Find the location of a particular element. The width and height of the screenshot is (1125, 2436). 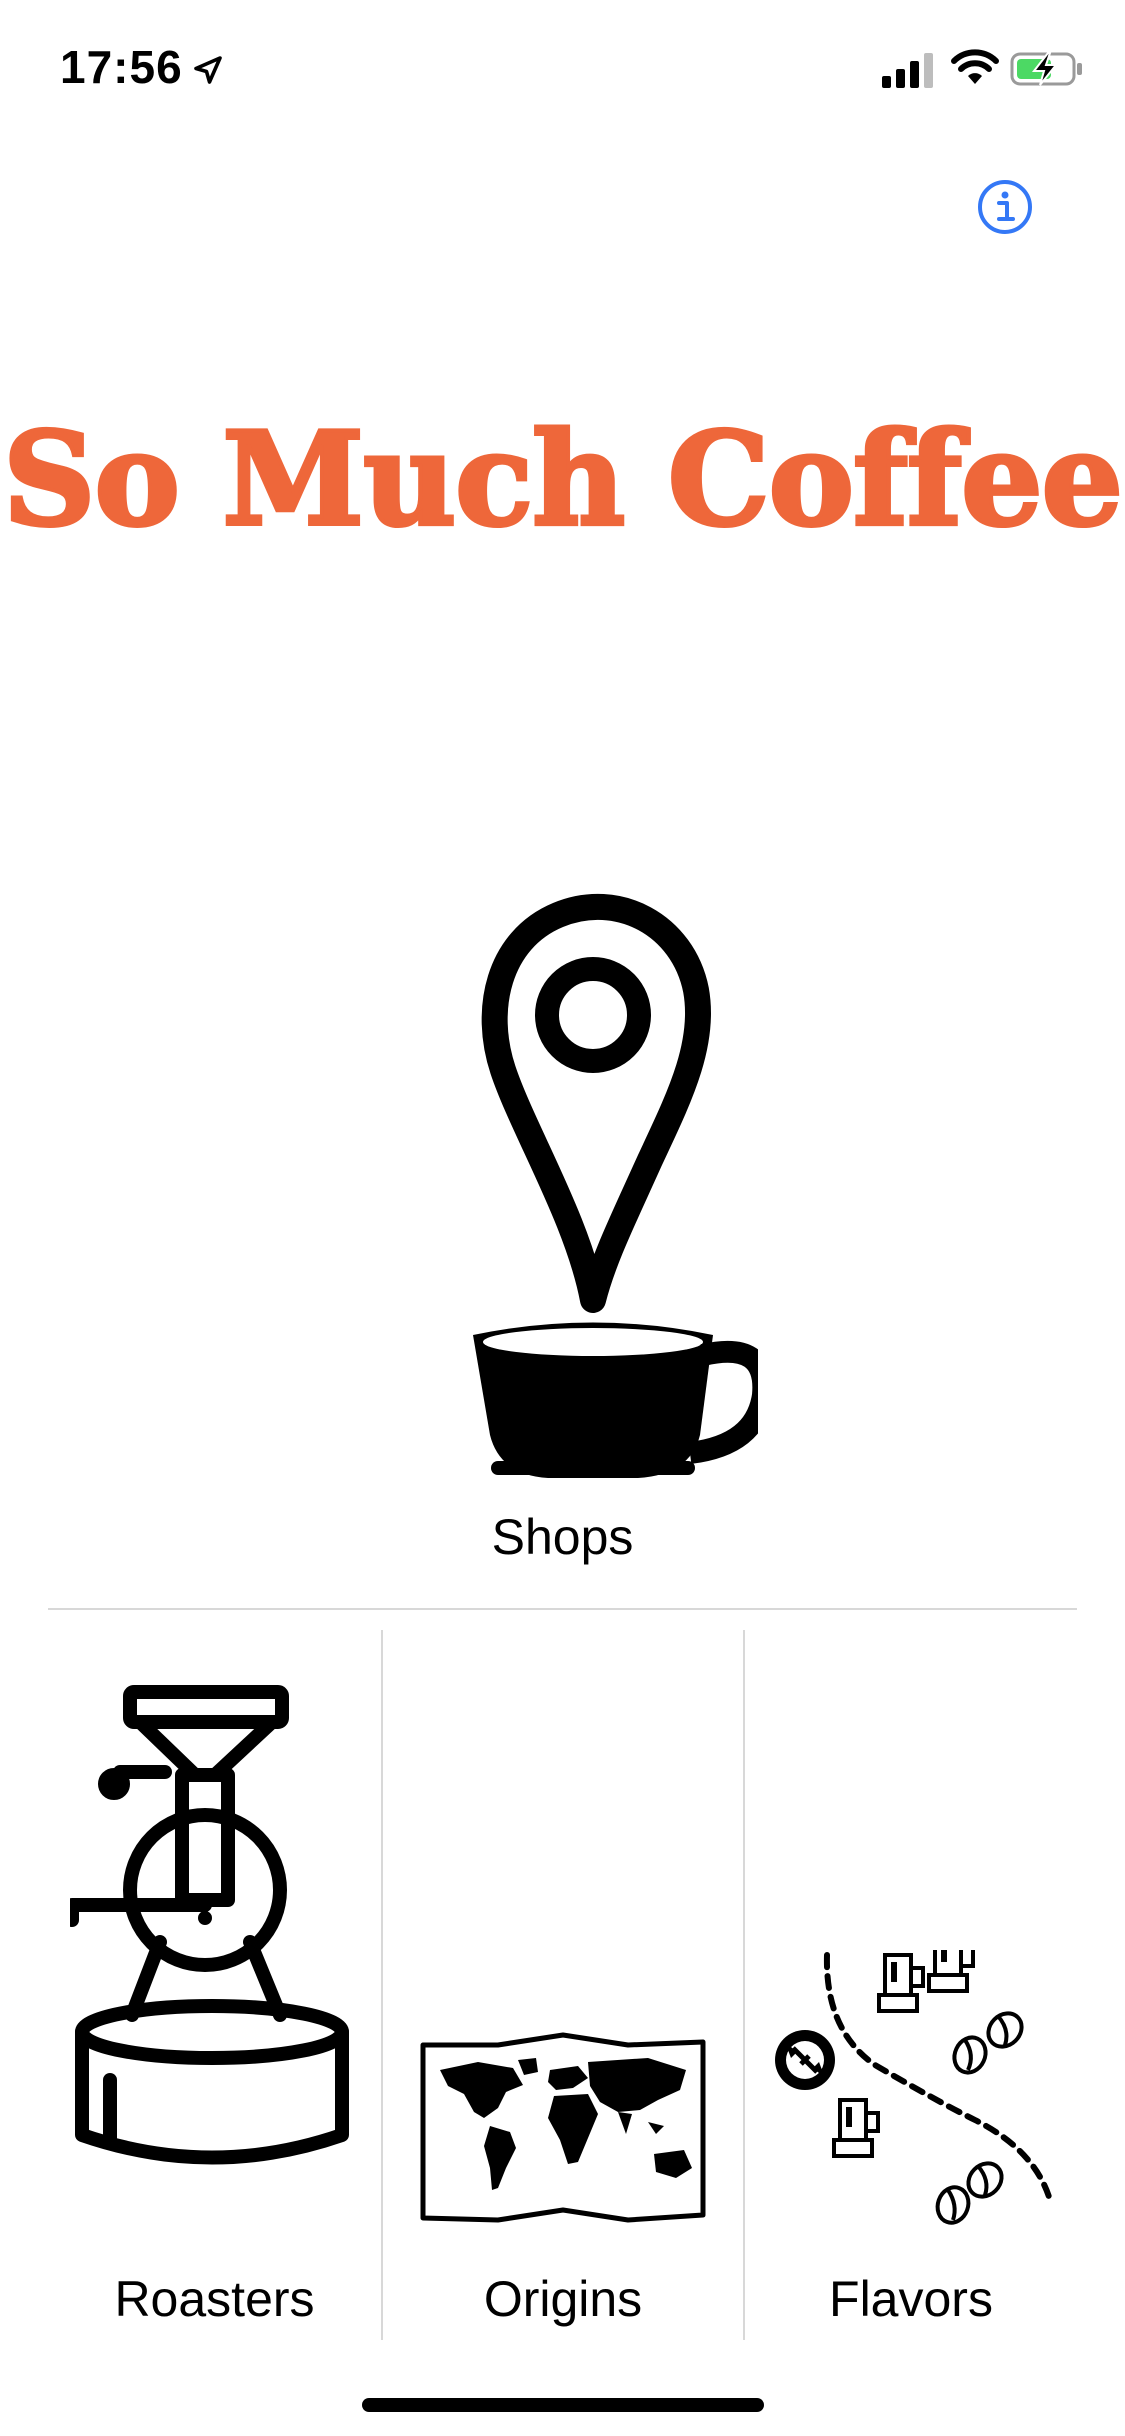

roasters-tile: Roasters is located at coordinates (214, 1985).